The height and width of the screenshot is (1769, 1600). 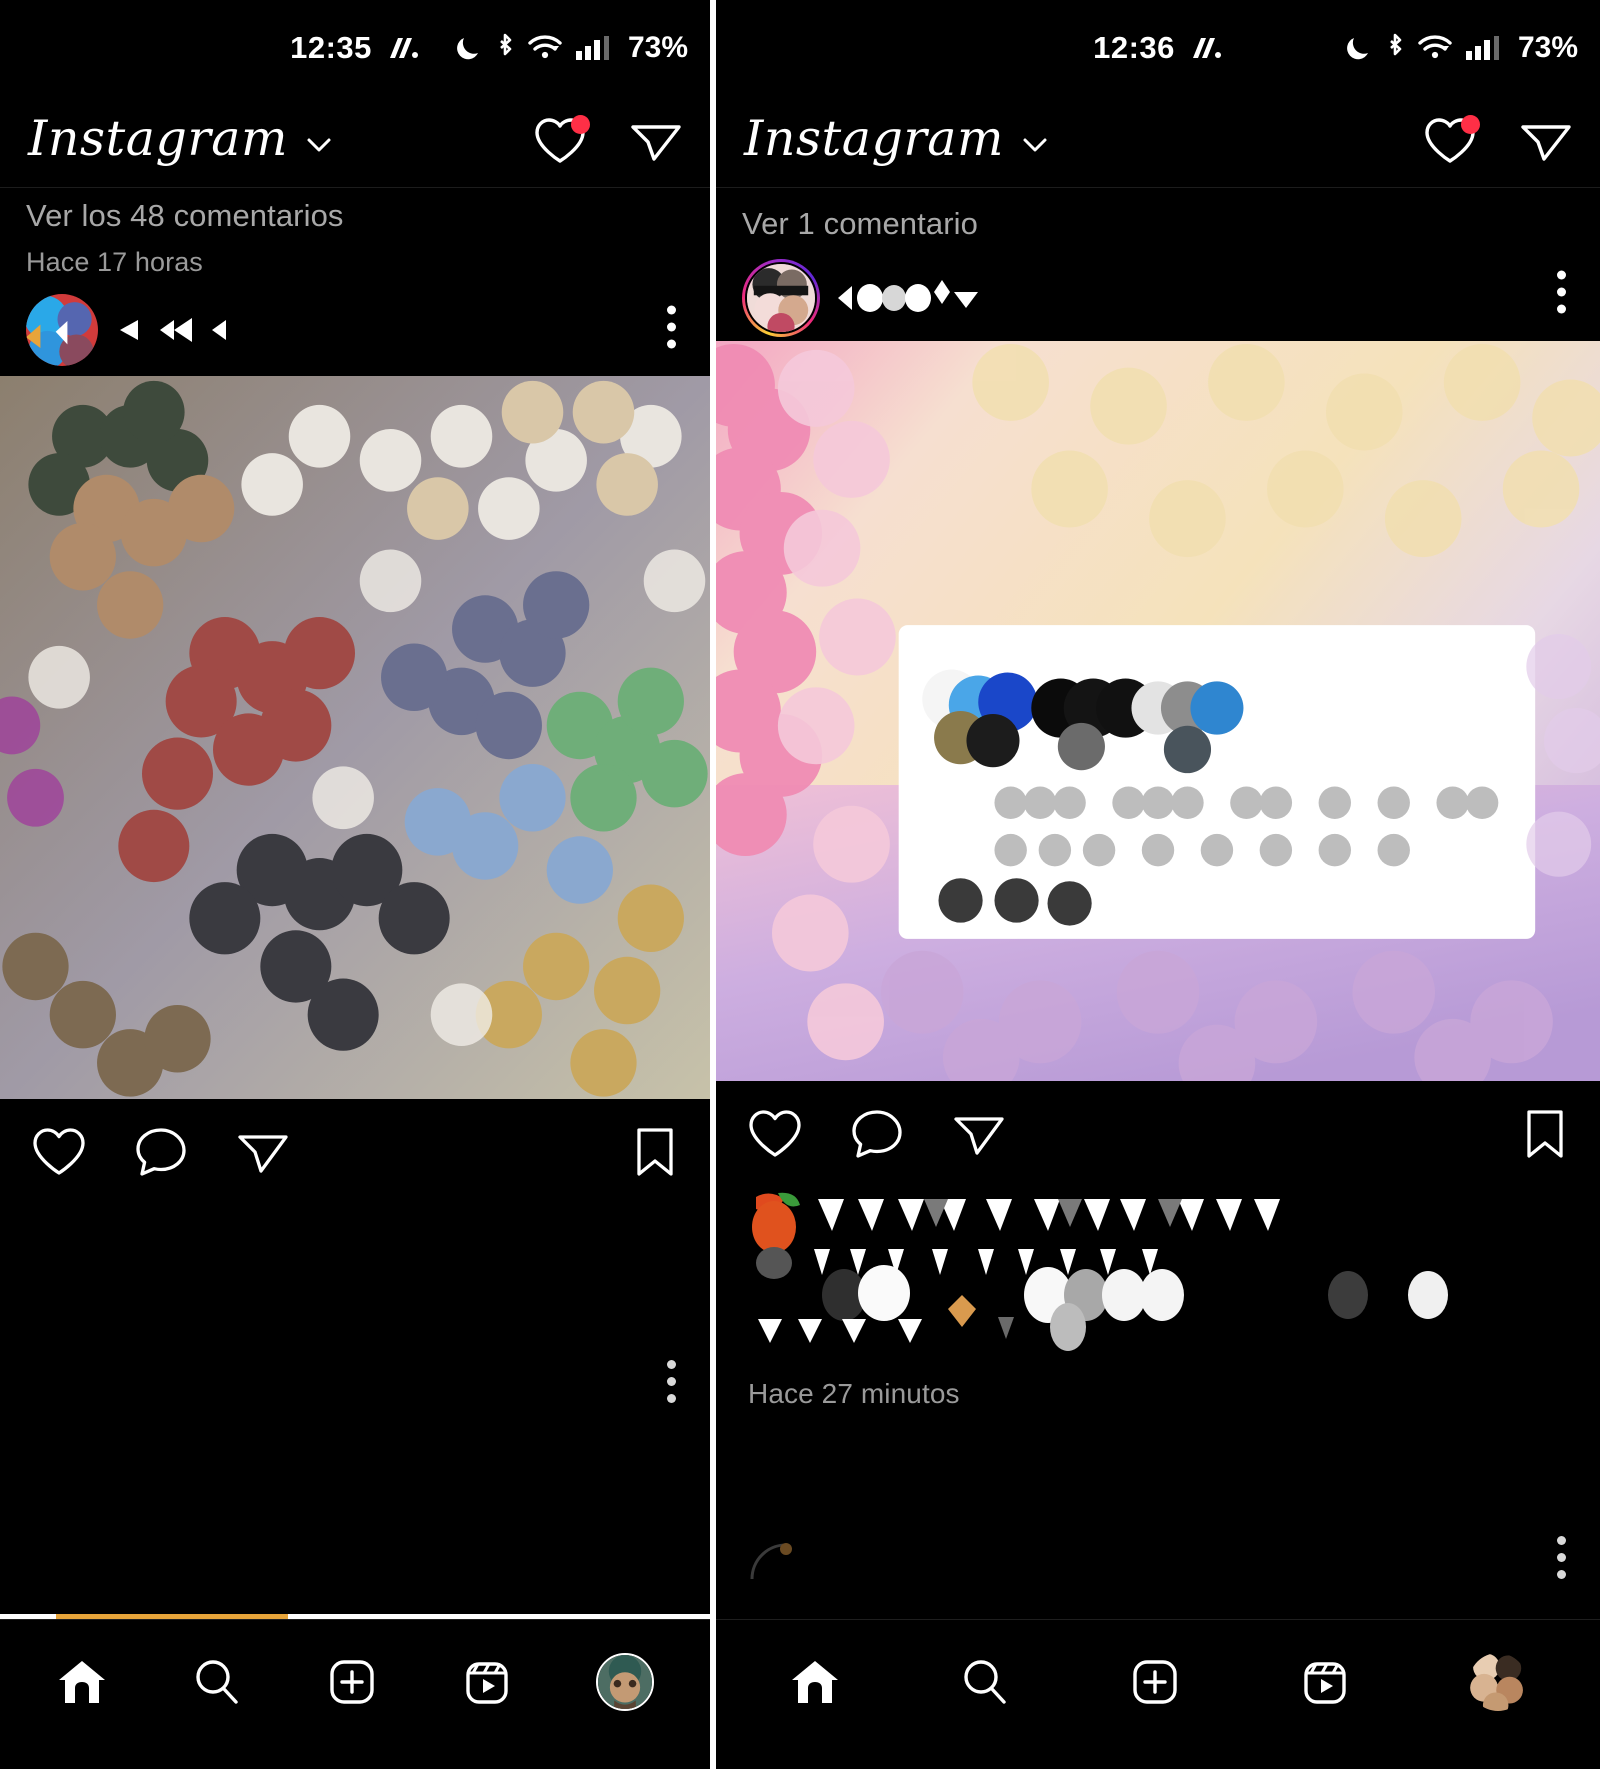 I want to click on status-icons-left: 73%, so click(x=572, y=48).